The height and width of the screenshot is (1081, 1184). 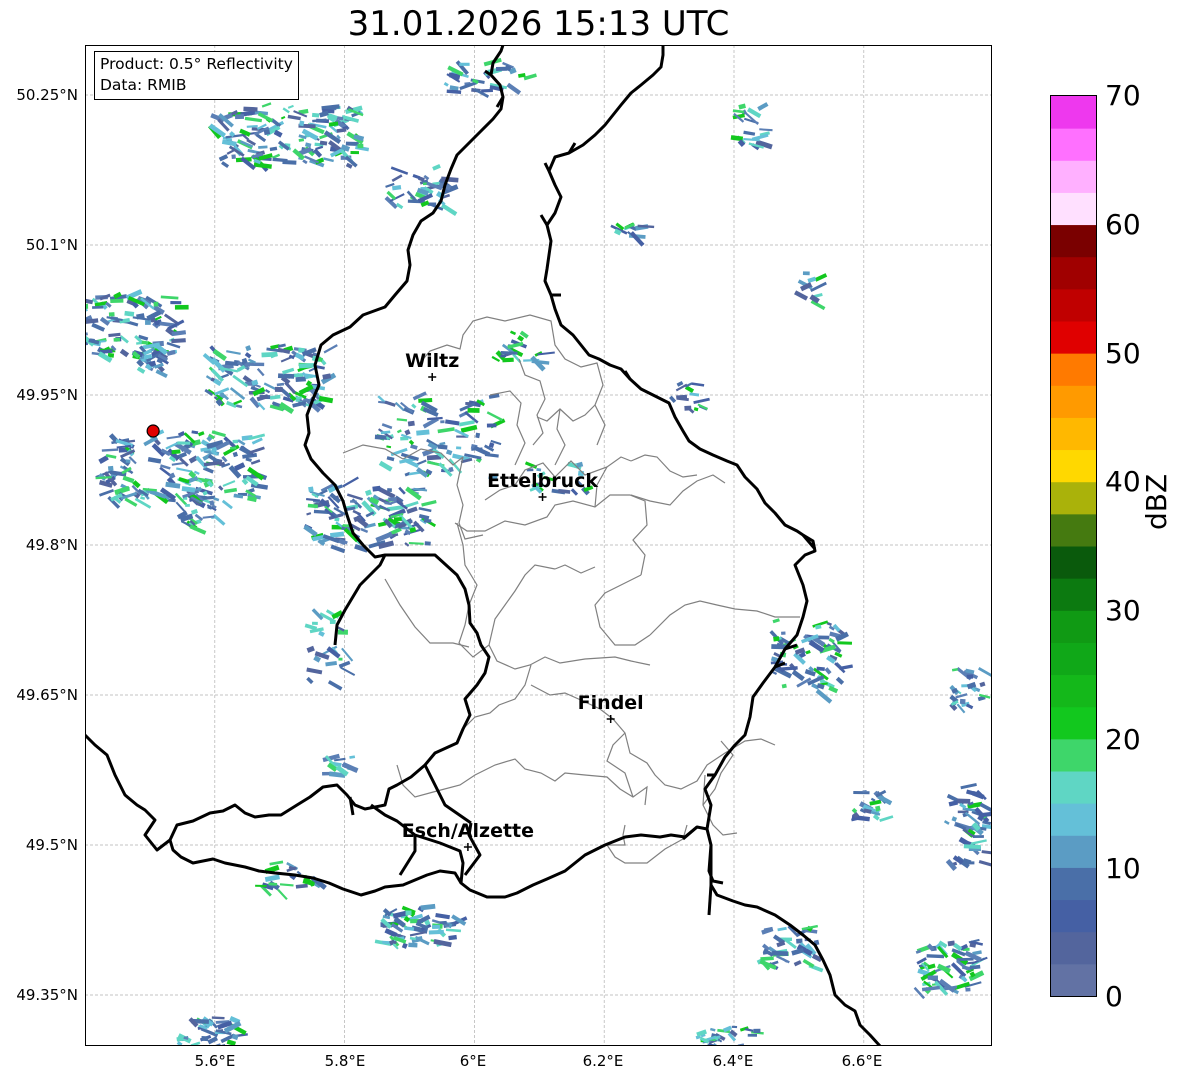 What do you see at coordinates (47, 695) in the screenshot?
I see `lat-label: 49.65°N` at bounding box center [47, 695].